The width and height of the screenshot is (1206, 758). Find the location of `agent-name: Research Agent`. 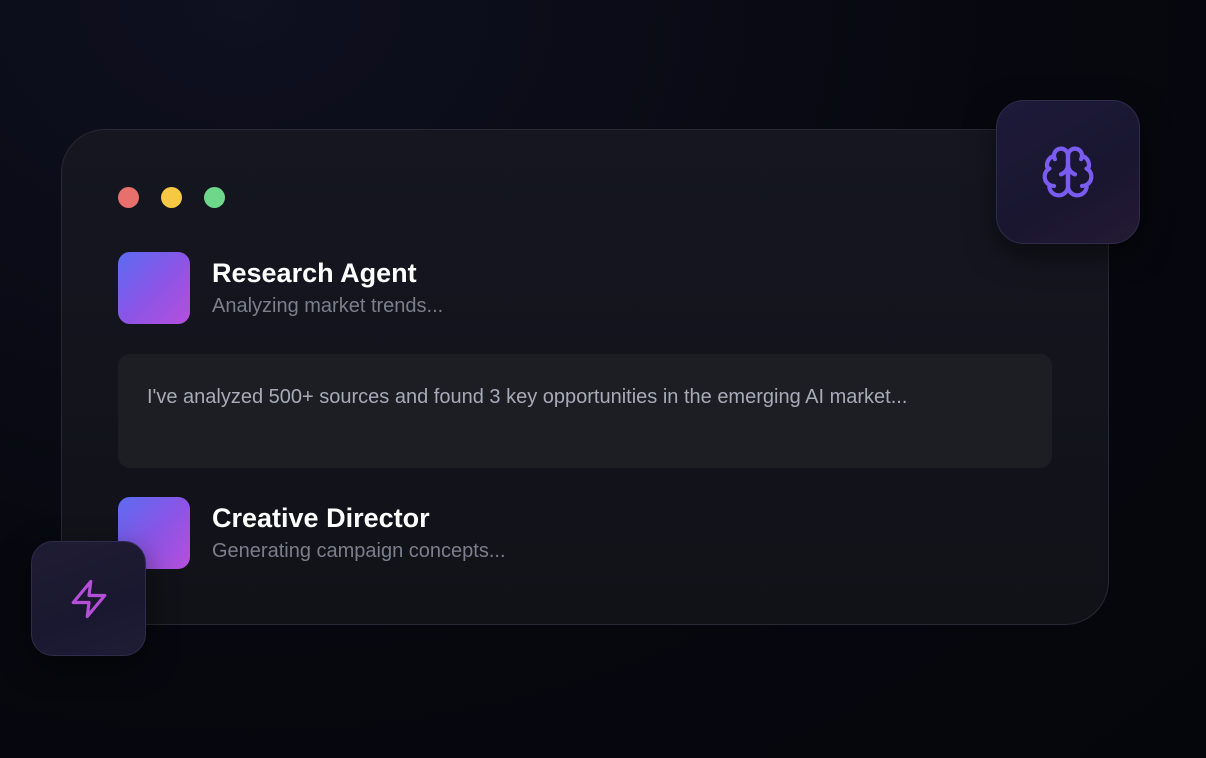

agent-name: Research Agent is located at coordinates (314, 273).